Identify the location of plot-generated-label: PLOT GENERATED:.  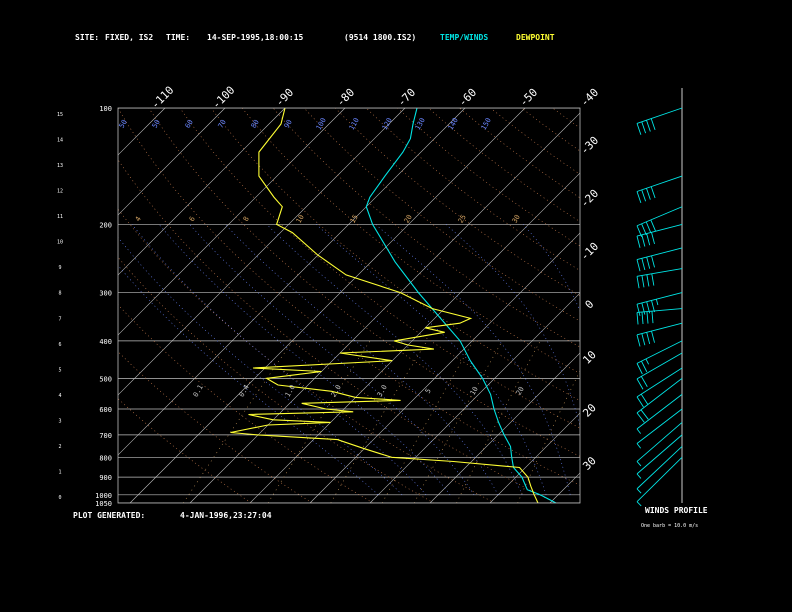
(109, 515).